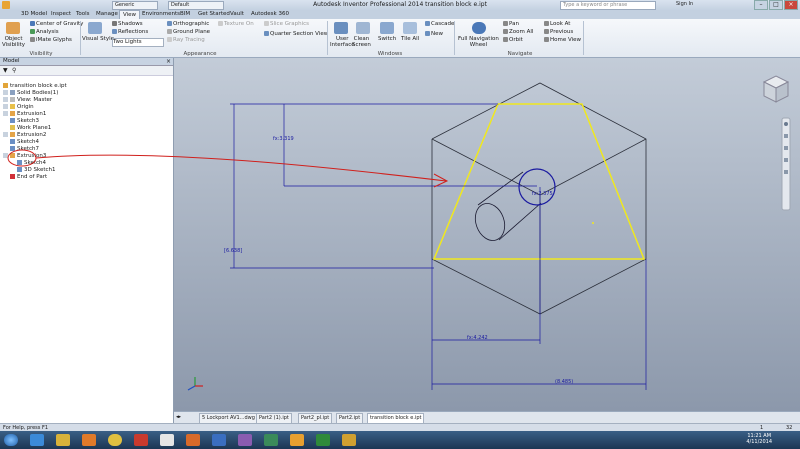 Image resolution: width=800 pixels, height=449 pixels. Describe the element at coordinates (37, 440) in the screenshot. I see `internet-explorer-icon` at that location.